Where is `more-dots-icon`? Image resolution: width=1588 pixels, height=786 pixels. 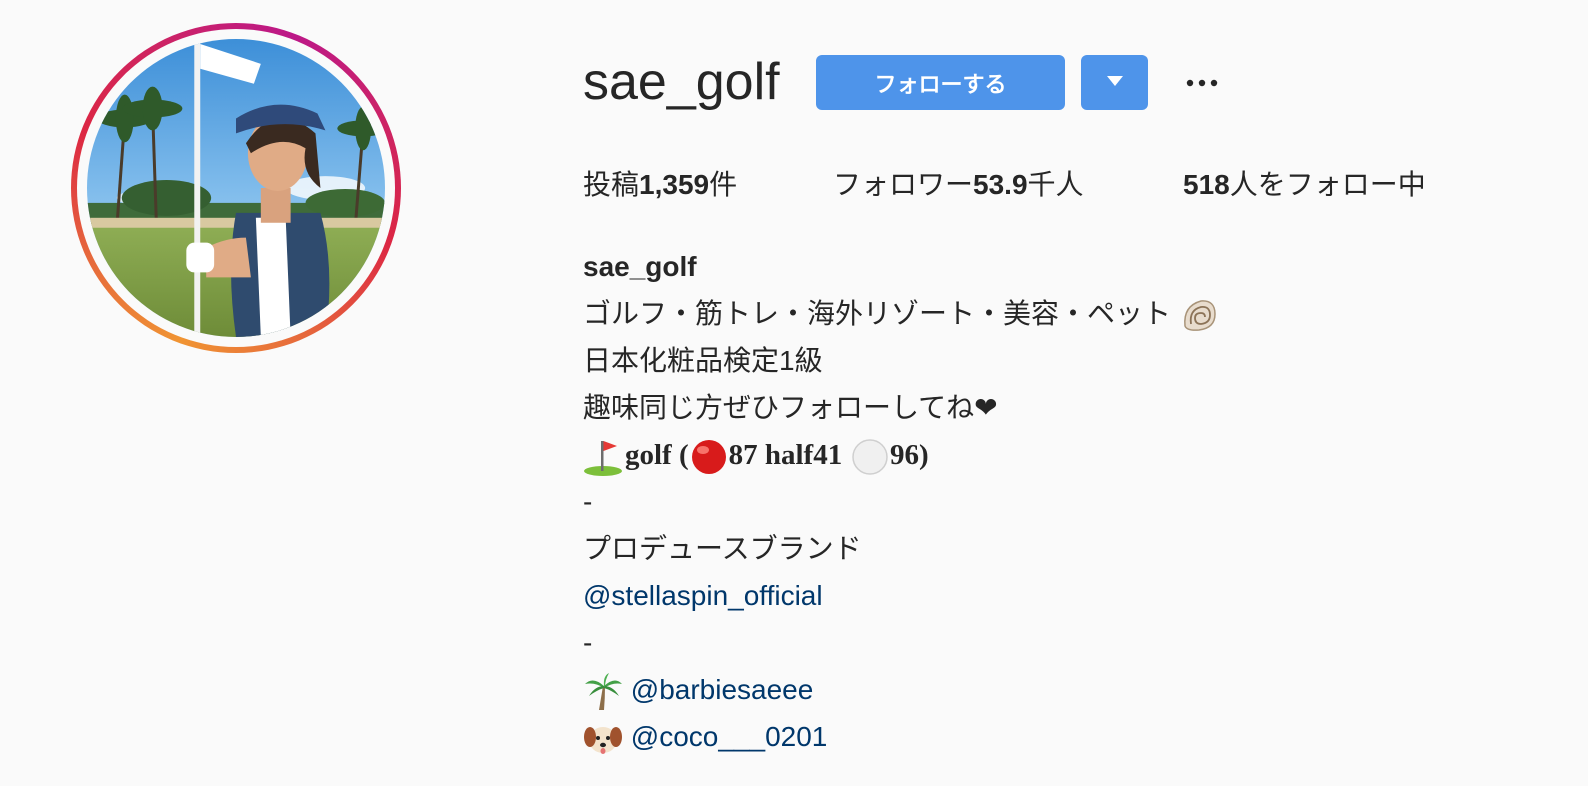
more-dots-icon is located at coordinates (1202, 82).